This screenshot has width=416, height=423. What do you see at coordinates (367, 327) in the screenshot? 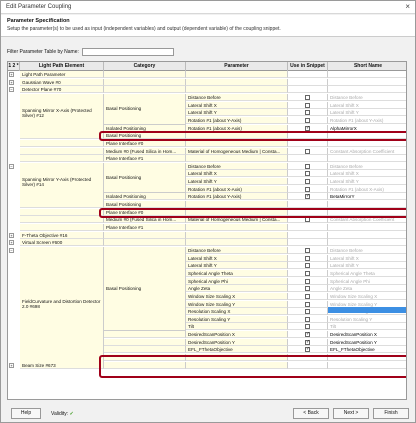
I see `short-name-cell: Tilt` at bounding box center [367, 327].